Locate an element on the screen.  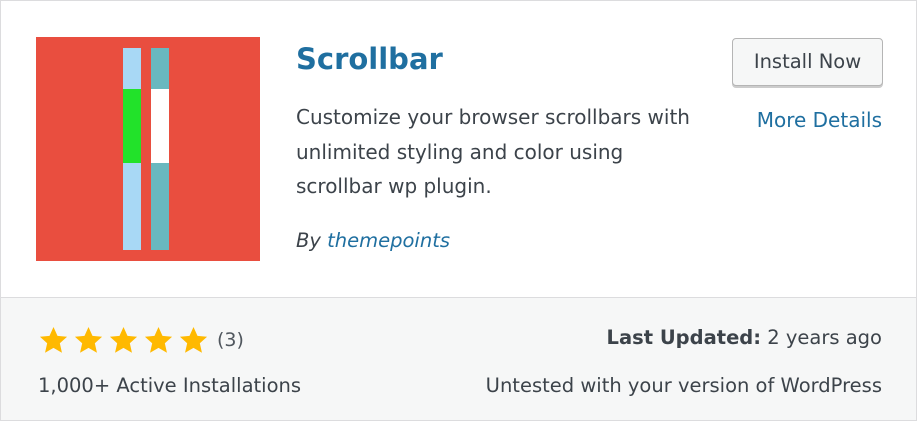
author-link: themepoints is located at coordinates (388, 240).